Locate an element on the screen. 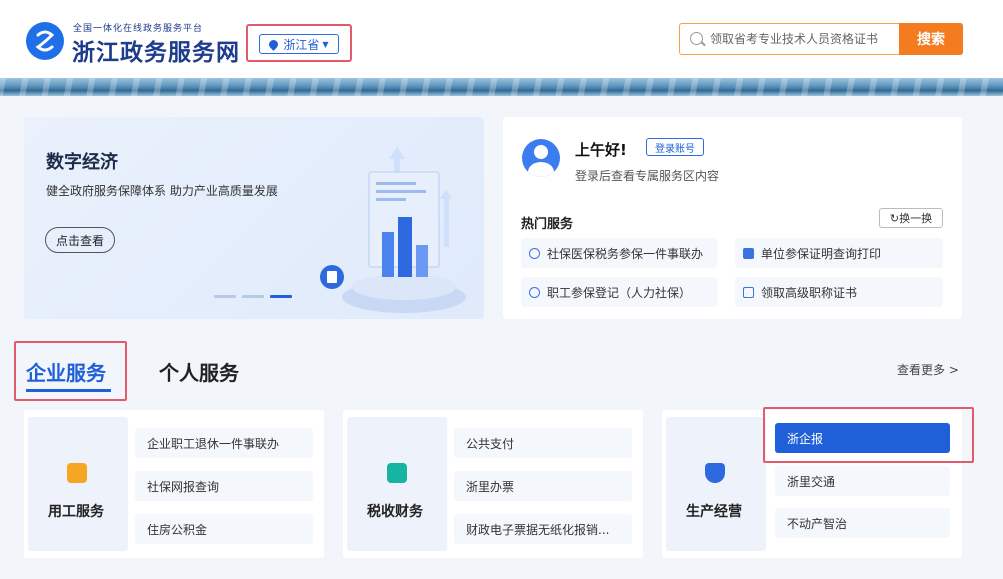  category-name: 税收财务 is located at coordinates (395, 512).